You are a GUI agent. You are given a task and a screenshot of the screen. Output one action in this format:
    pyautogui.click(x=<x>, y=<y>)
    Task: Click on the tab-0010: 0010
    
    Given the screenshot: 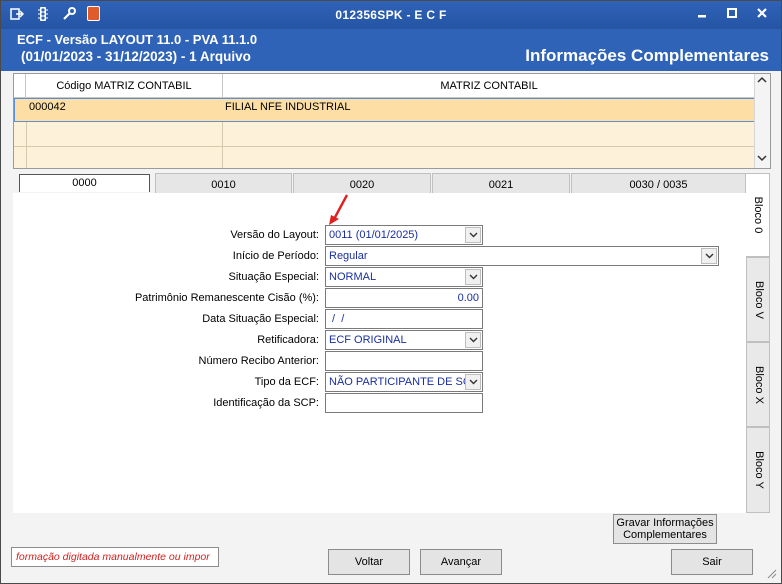 What is the action you would take?
    pyautogui.click(x=223, y=184)
    